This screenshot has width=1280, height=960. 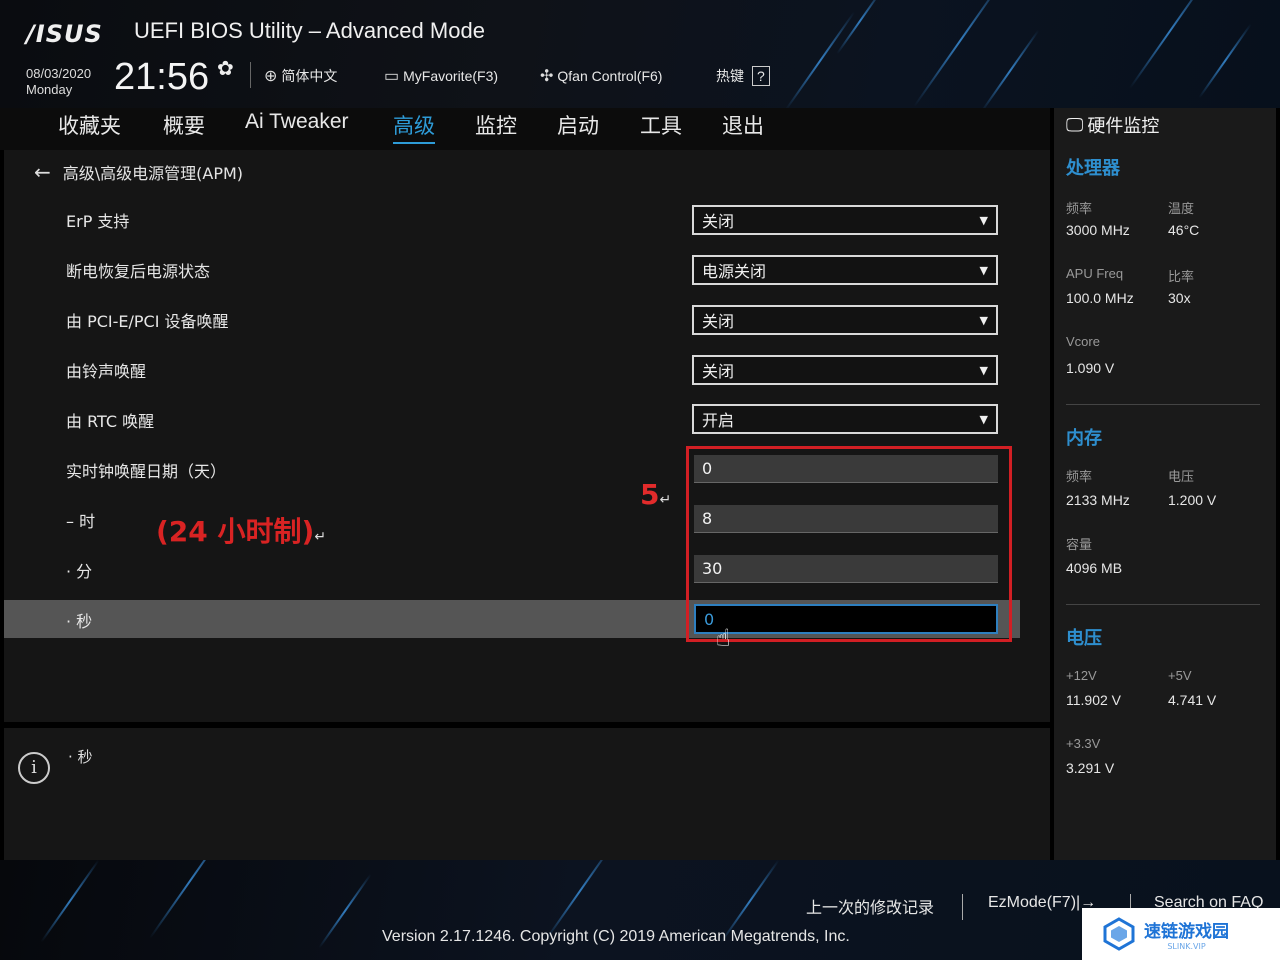 What do you see at coordinates (81, 521) in the screenshot?
I see `rtc-hour-label: – 时` at bounding box center [81, 521].